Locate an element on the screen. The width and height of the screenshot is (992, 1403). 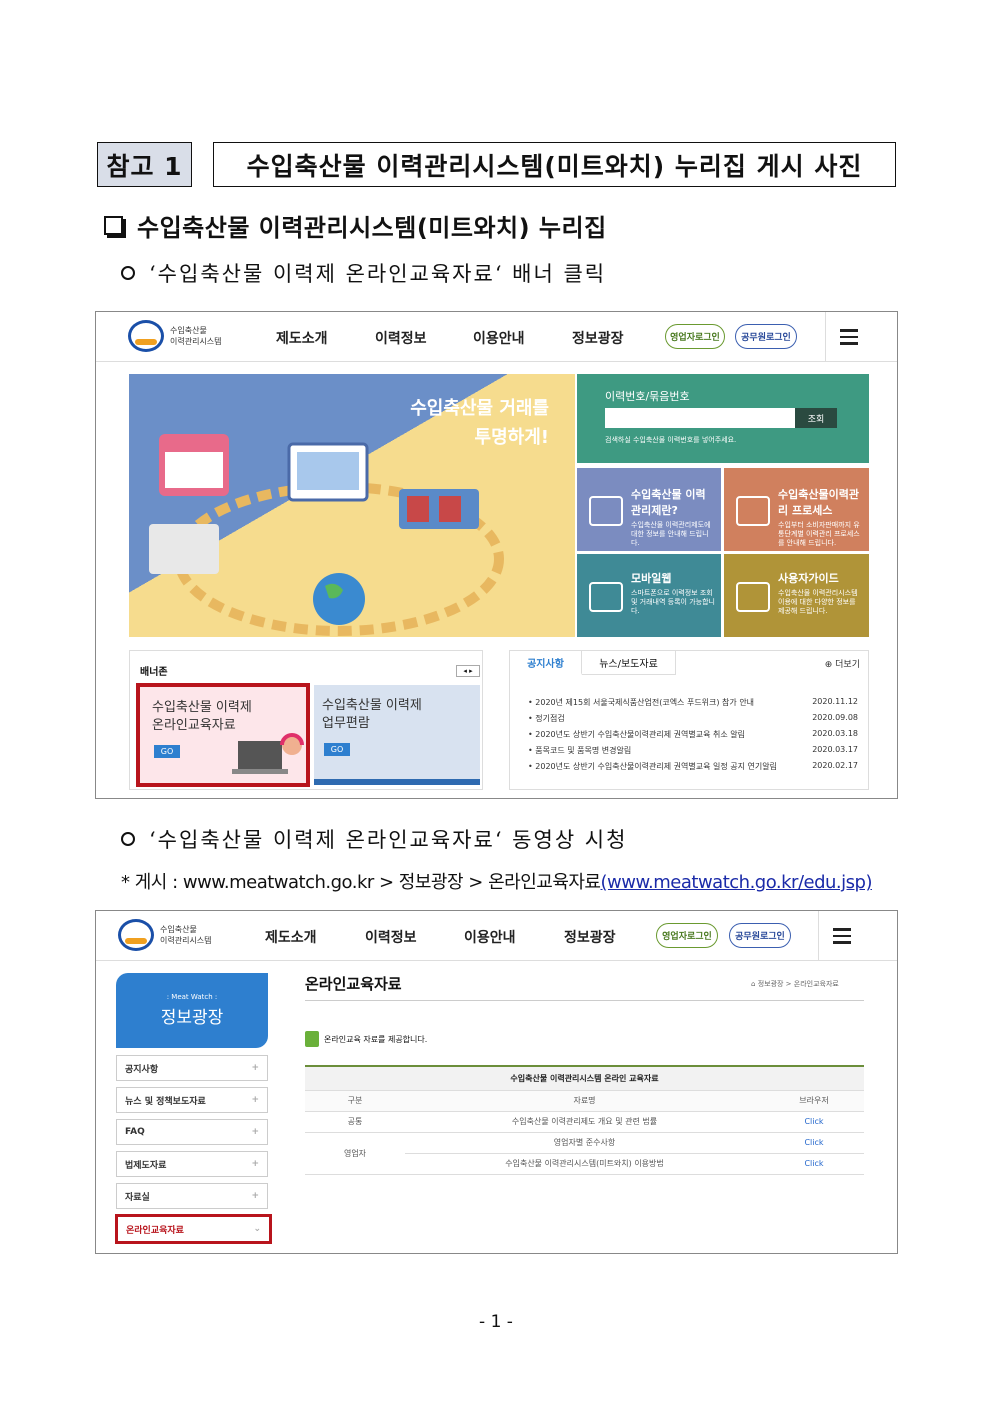
more-link: ⊕ 더보기 is located at coordinates (842, 663).